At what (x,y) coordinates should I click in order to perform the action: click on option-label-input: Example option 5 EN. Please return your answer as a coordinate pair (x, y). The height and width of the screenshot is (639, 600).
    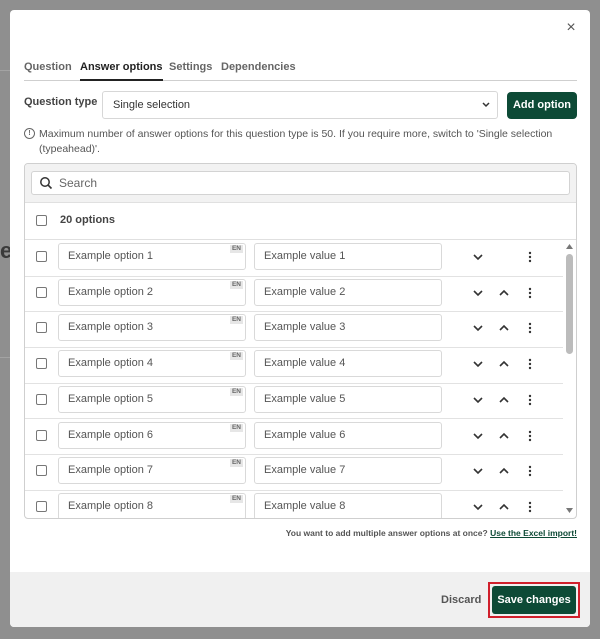
    Looking at the image, I should click on (152, 399).